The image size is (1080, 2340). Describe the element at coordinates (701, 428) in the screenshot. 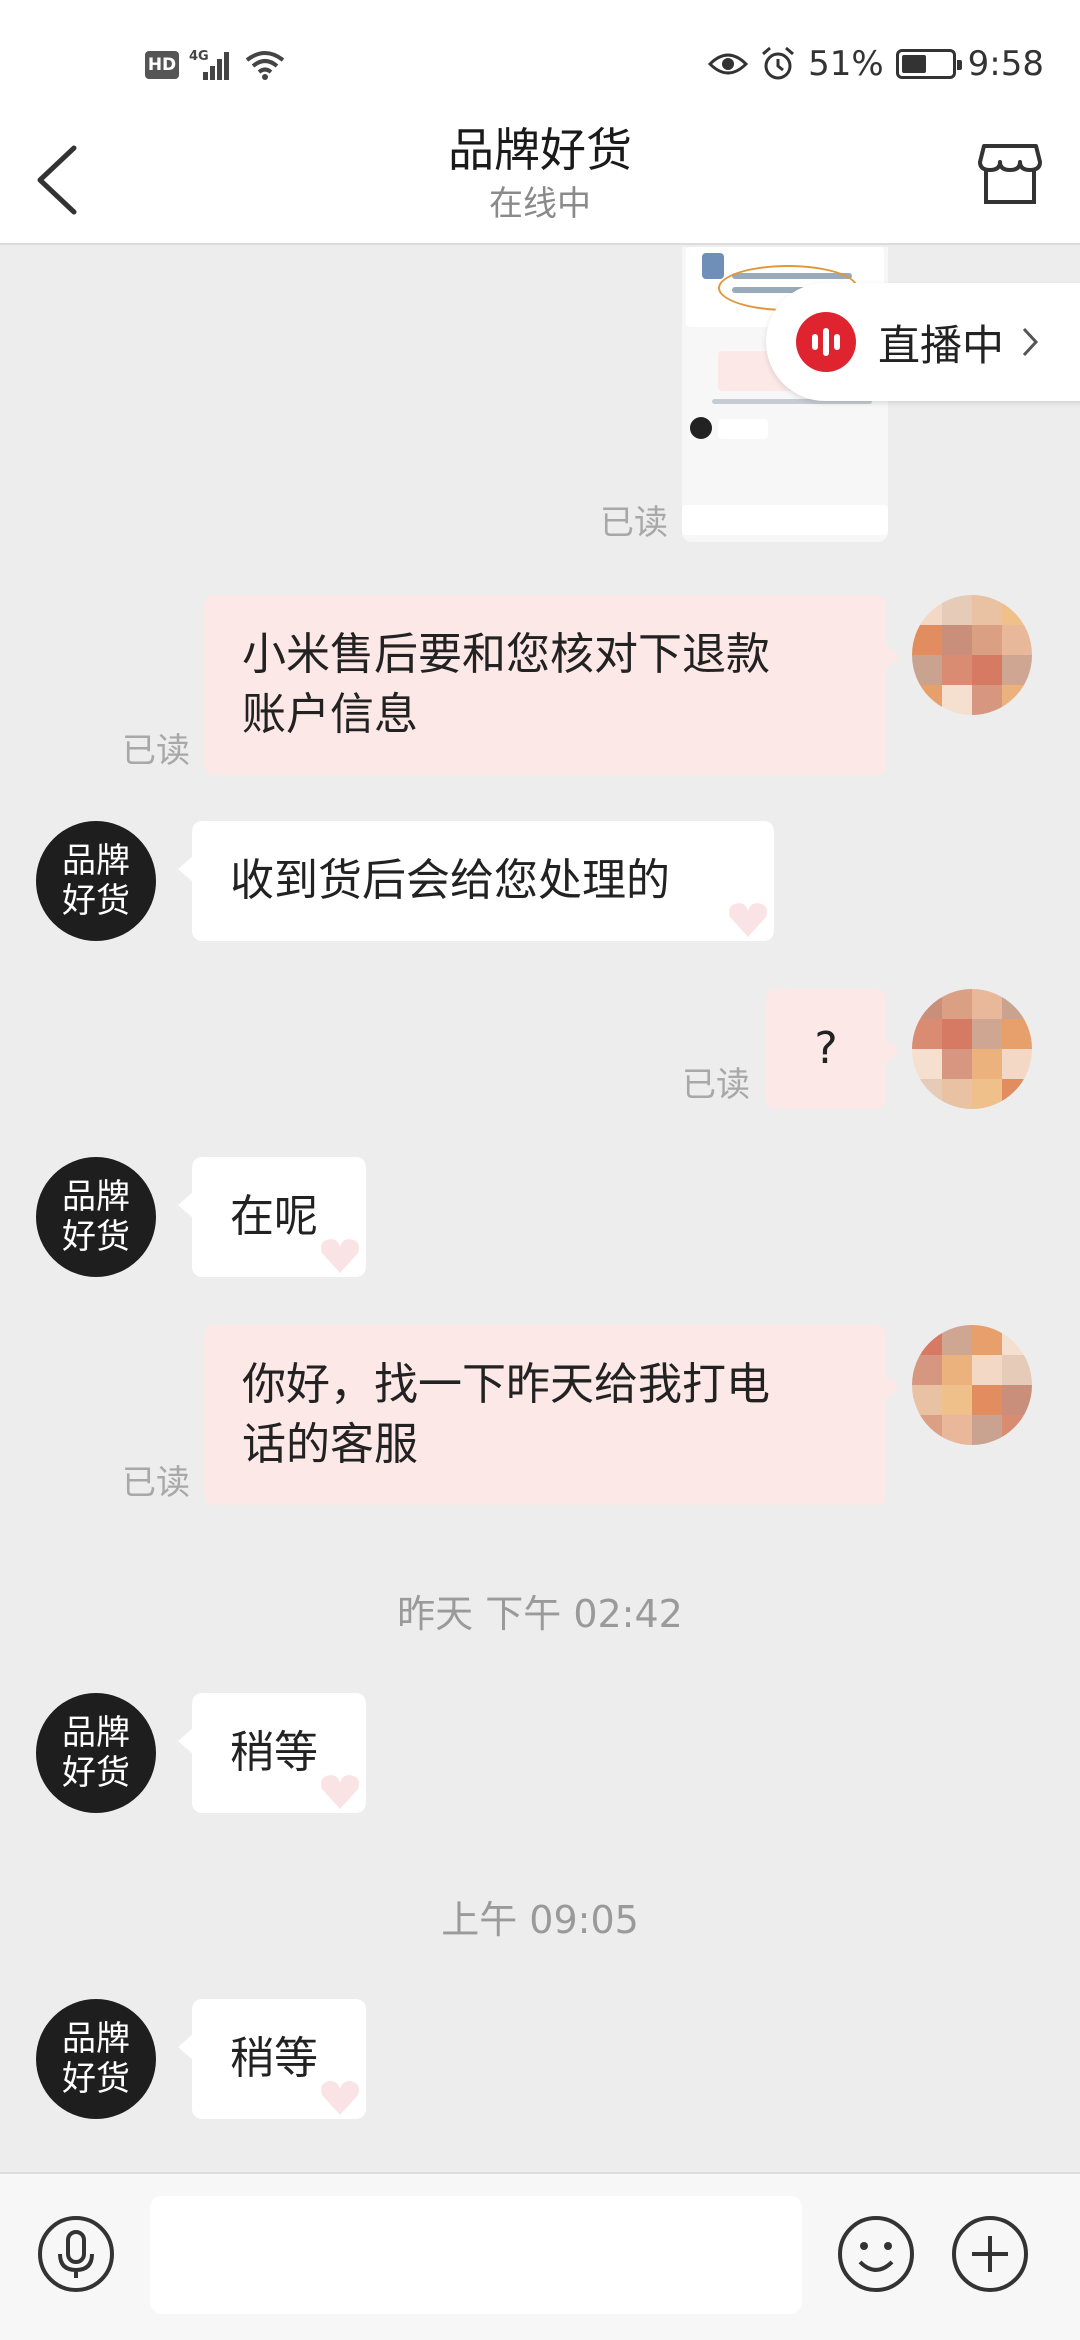

I see `mini-shop-avatar` at that location.